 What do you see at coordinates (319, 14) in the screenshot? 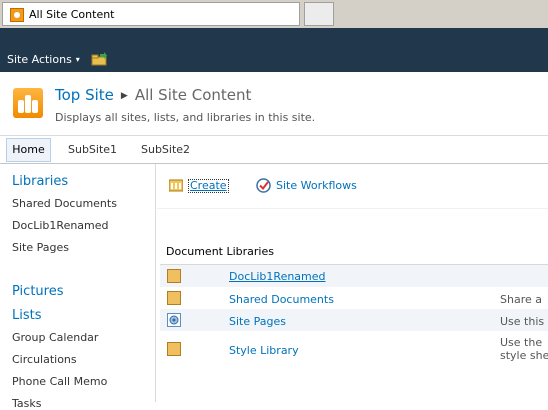
I see `new-tab-button` at bounding box center [319, 14].